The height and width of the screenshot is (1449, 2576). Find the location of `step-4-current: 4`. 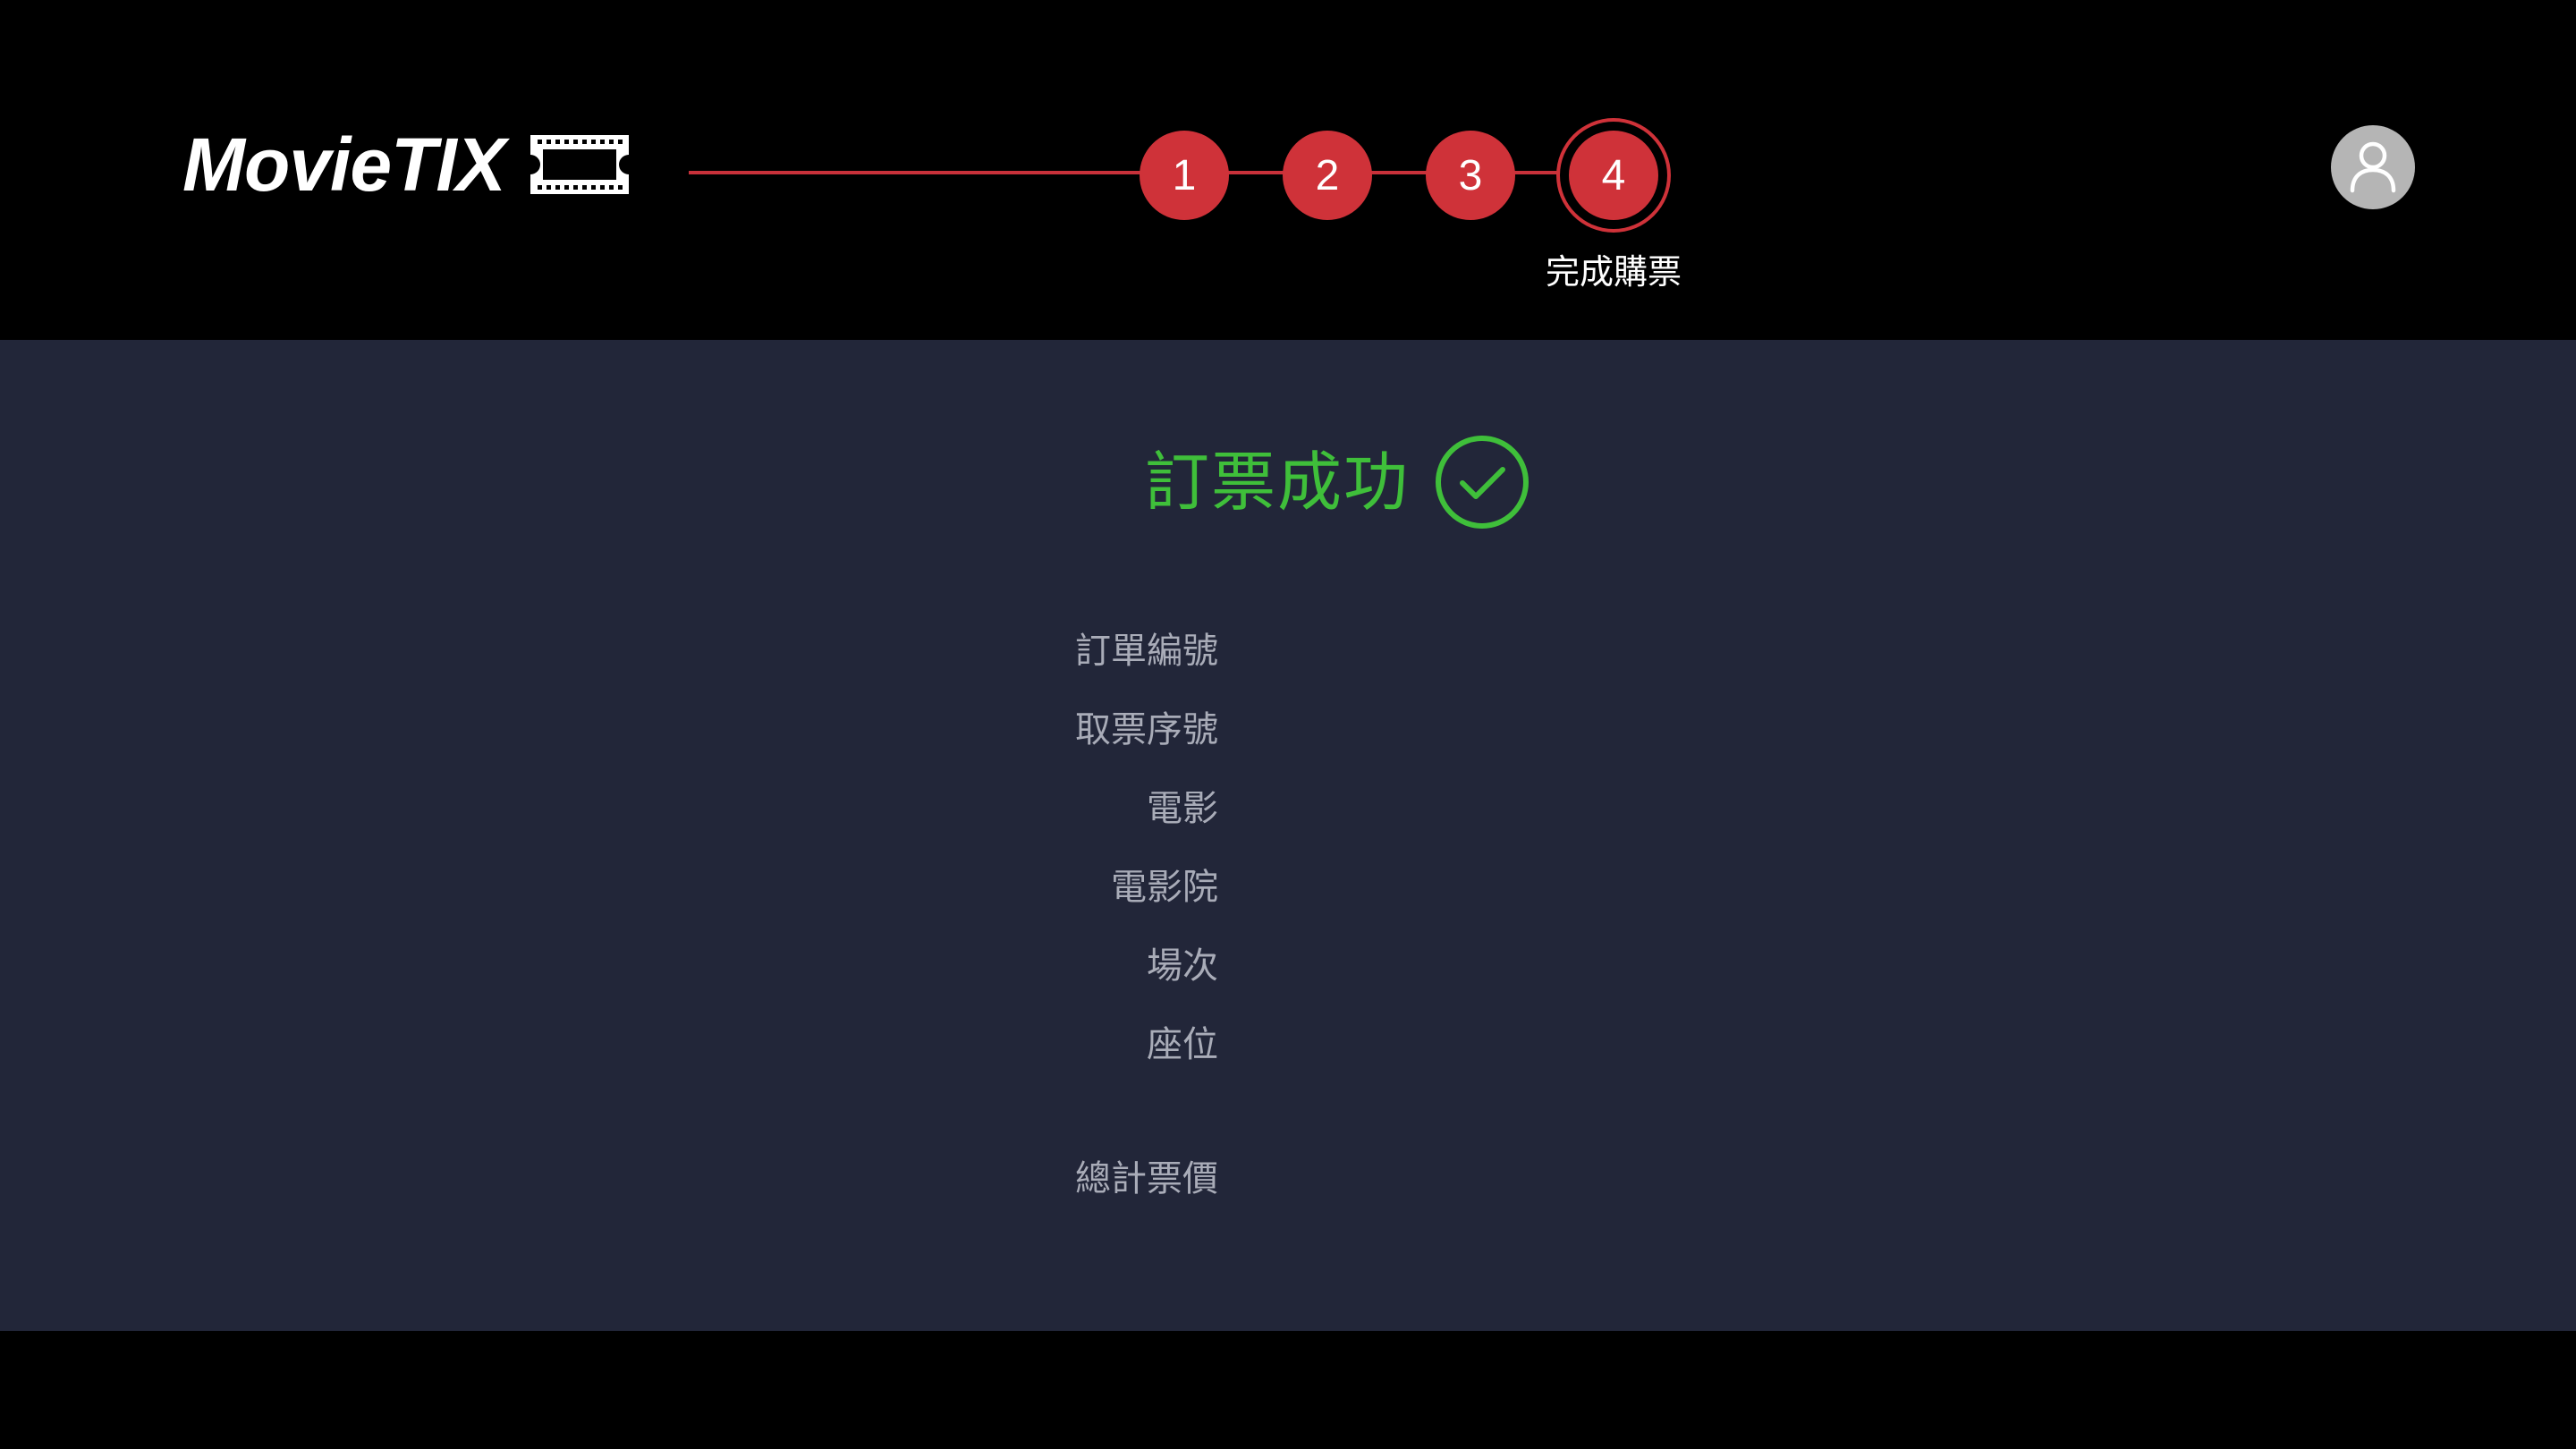

step-4-current: 4 is located at coordinates (1613, 175).